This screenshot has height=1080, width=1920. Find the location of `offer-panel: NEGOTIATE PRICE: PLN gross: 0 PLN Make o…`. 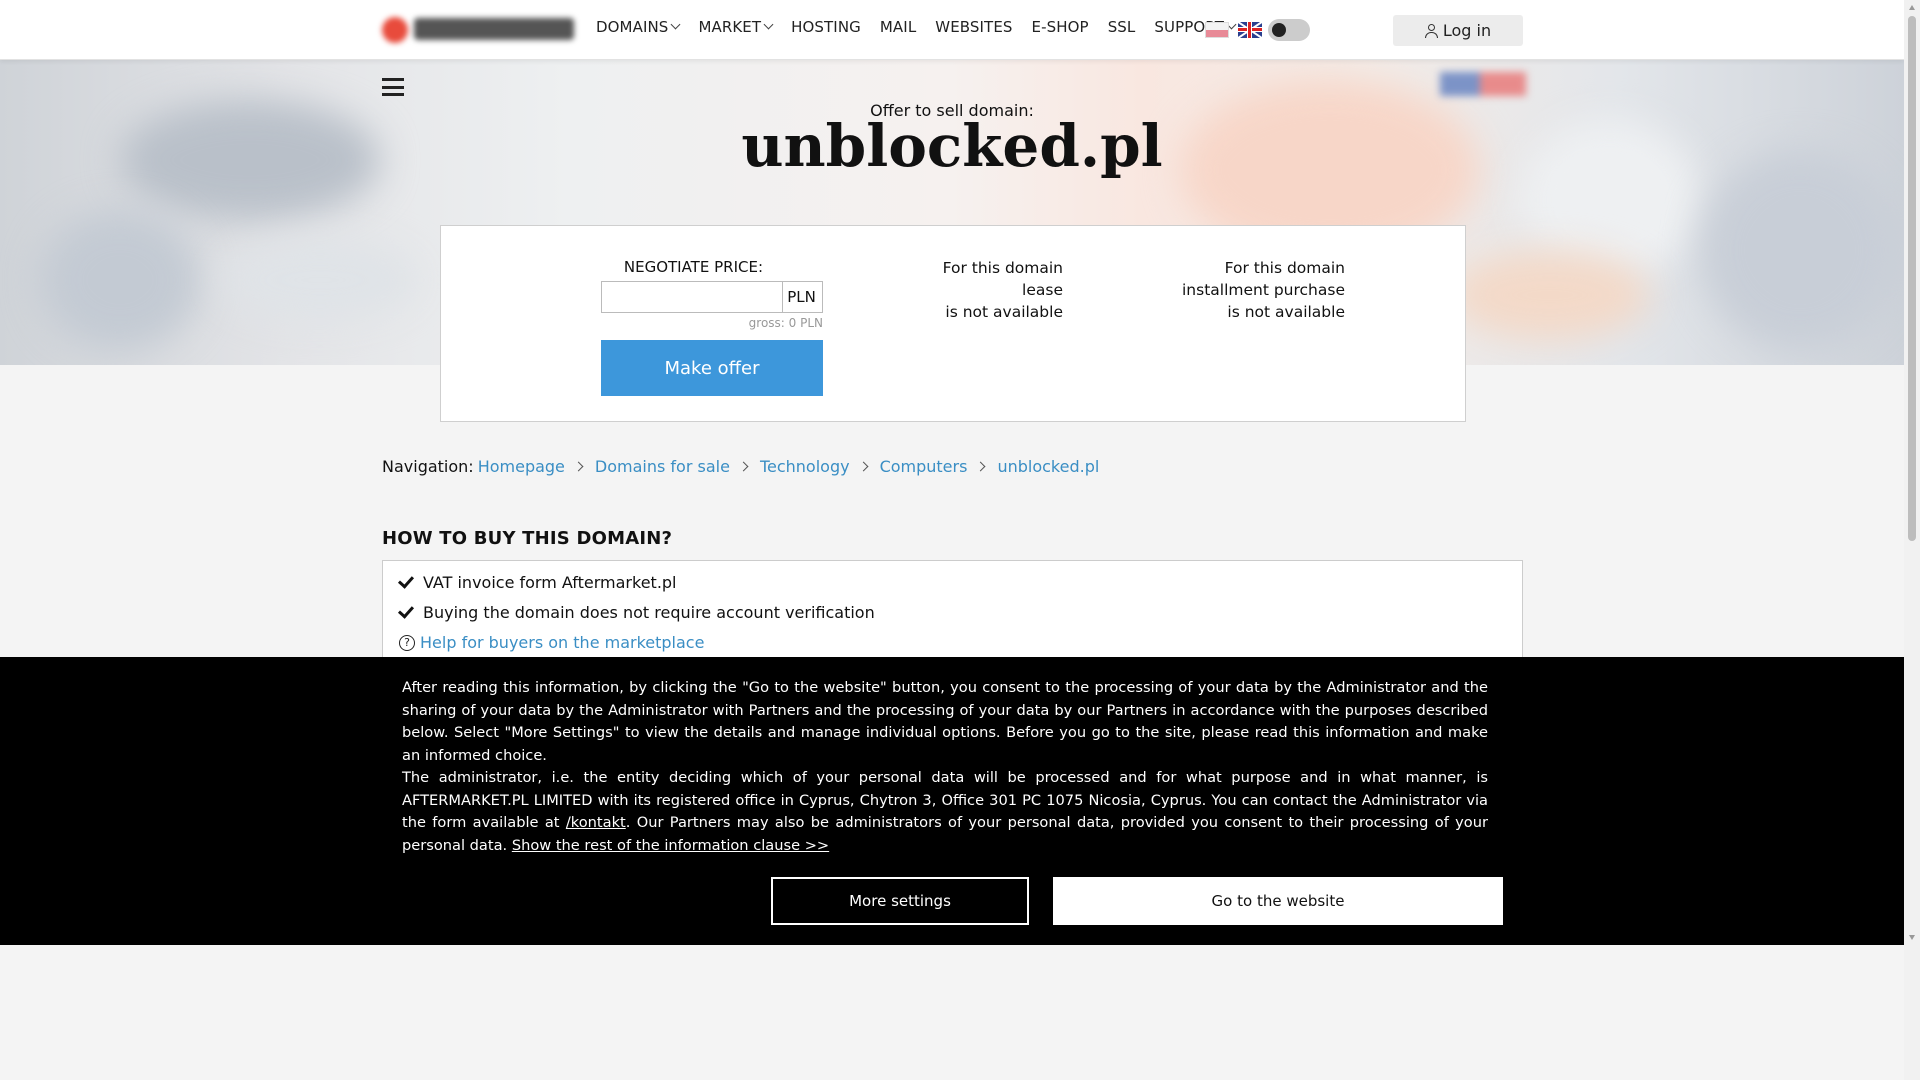

offer-panel: NEGOTIATE PRICE: PLN gross: 0 PLN Make o… is located at coordinates (953, 323).